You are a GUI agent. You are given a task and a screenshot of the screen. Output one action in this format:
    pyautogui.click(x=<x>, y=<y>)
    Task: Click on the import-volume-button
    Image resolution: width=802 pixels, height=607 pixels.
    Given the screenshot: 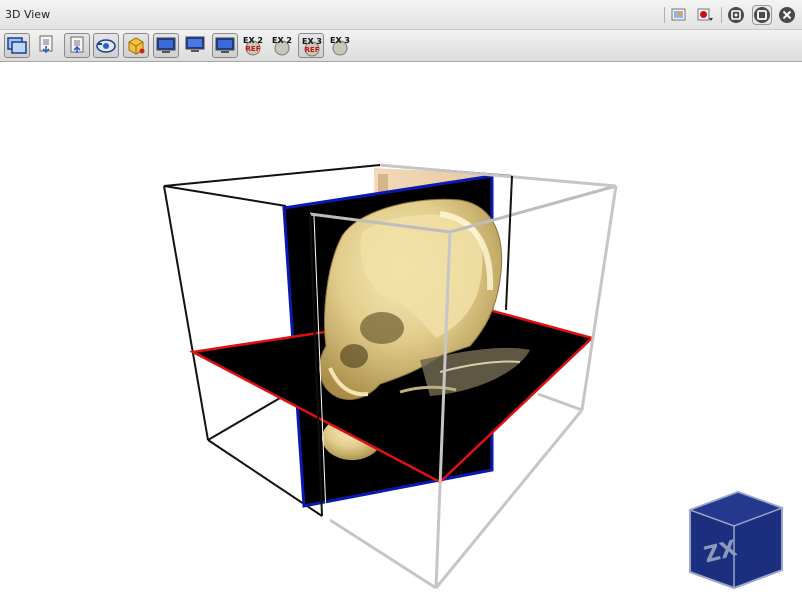 What is the action you would take?
    pyautogui.click(x=47, y=45)
    